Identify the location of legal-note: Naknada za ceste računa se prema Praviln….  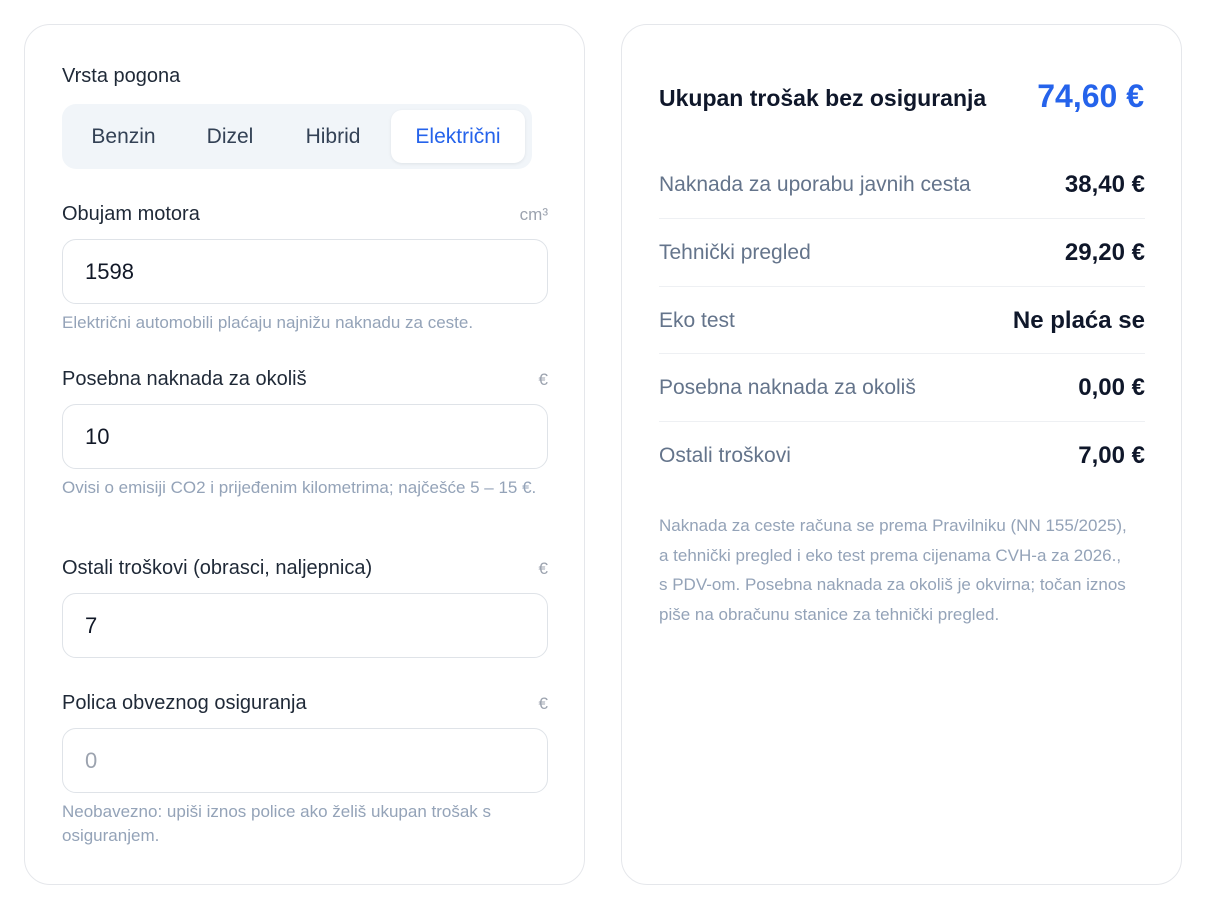
(893, 570).